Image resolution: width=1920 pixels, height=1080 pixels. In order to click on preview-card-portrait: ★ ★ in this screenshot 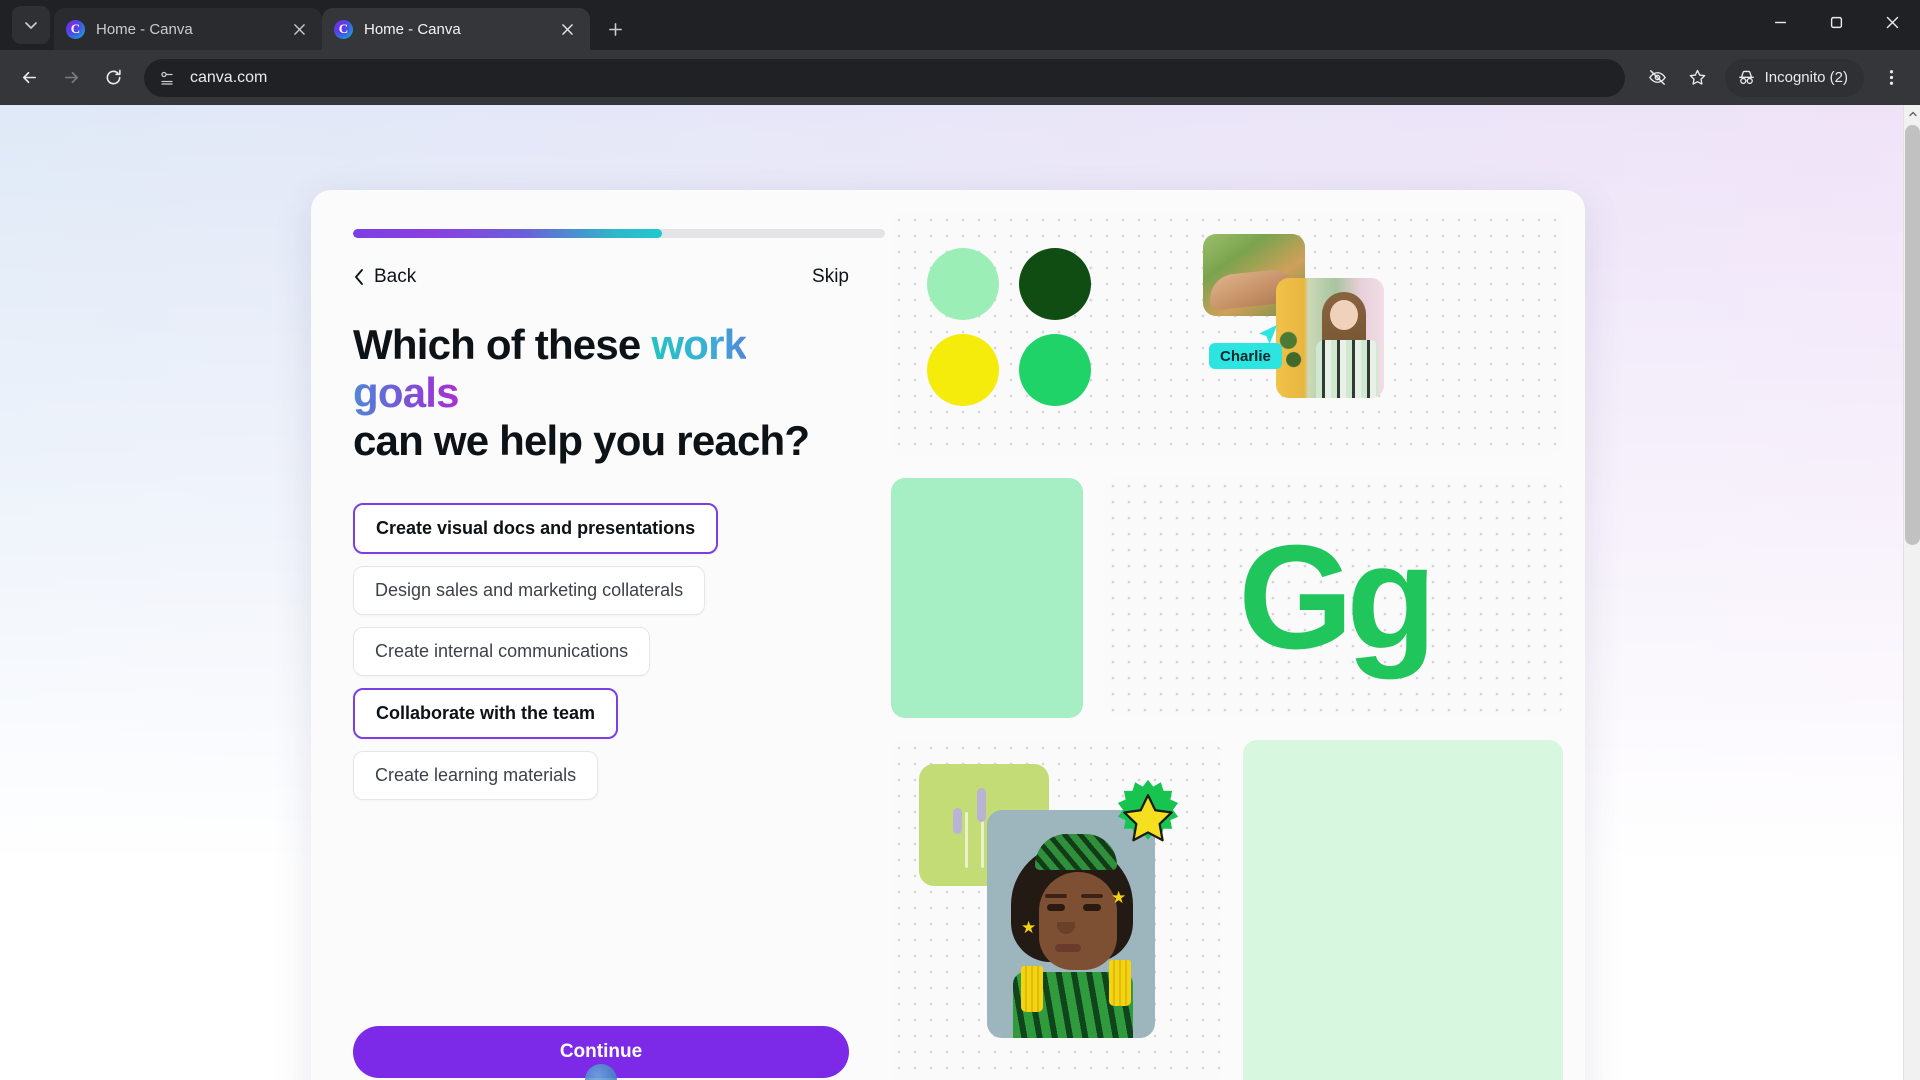, I will do `click(1056, 910)`.